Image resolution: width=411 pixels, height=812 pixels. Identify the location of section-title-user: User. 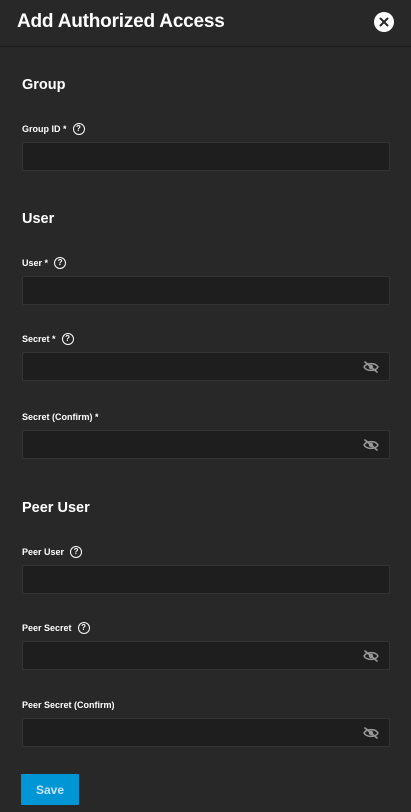
(38, 219).